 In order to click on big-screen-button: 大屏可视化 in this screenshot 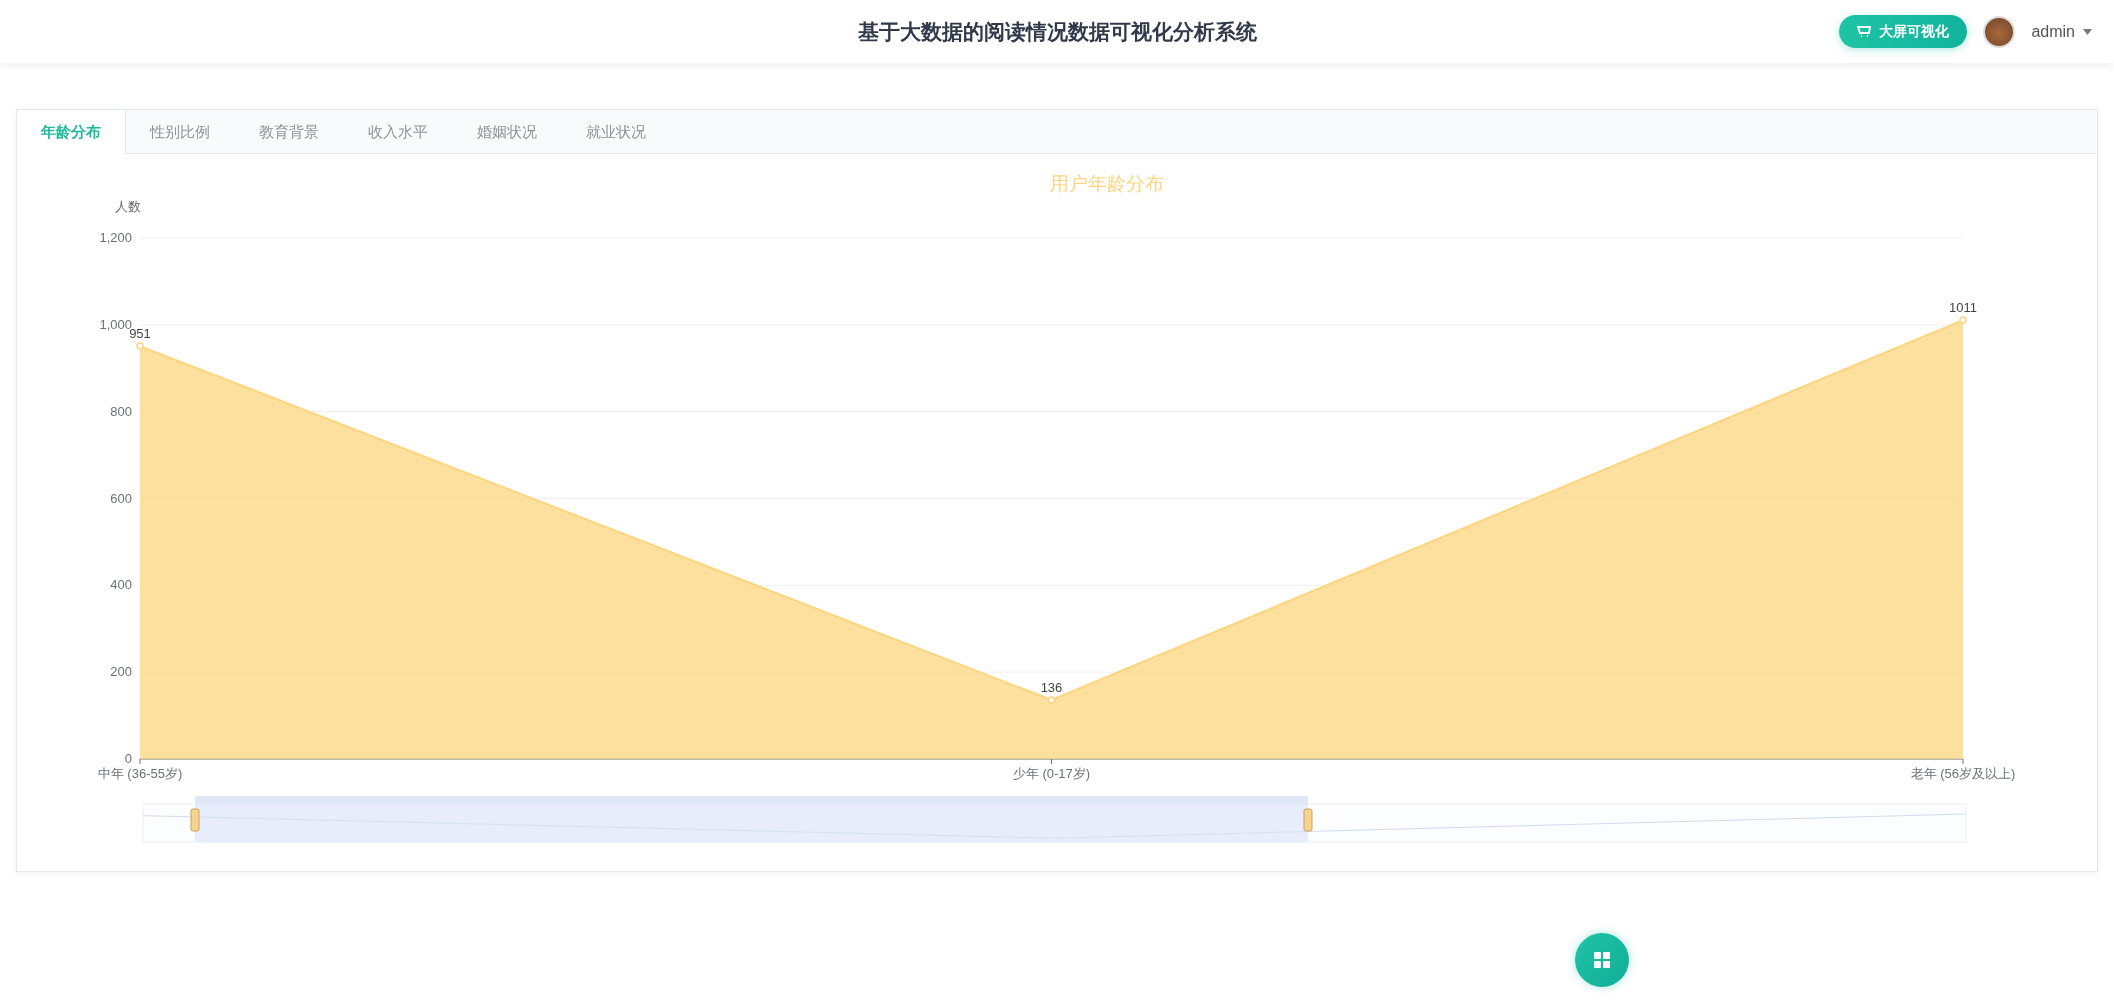, I will do `click(1903, 31)`.